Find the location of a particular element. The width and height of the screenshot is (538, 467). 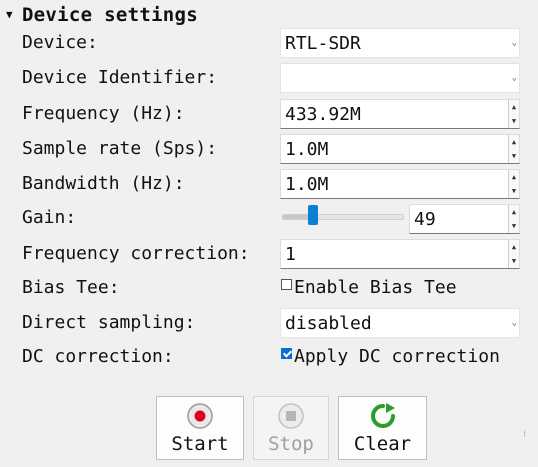

gain-slider is located at coordinates (343, 217).